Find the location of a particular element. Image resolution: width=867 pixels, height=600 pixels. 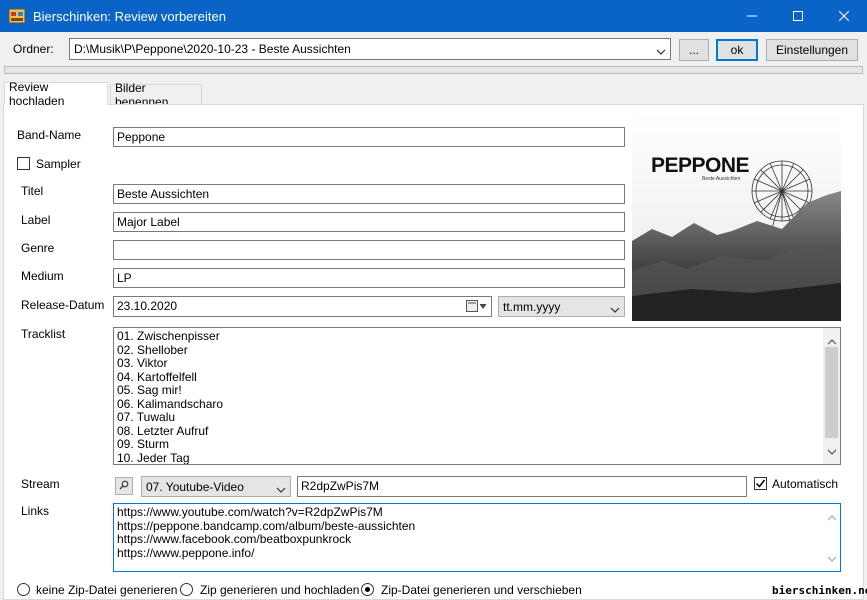

calendar-icon is located at coordinates (477, 307).